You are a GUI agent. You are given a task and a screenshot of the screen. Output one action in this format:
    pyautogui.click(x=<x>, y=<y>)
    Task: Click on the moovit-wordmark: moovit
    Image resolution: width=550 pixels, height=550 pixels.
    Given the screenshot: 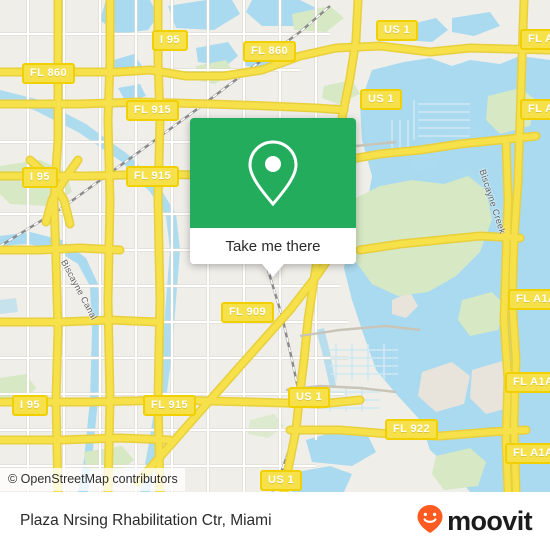 What is the action you would take?
    pyautogui.click(x=490, y=520)
    